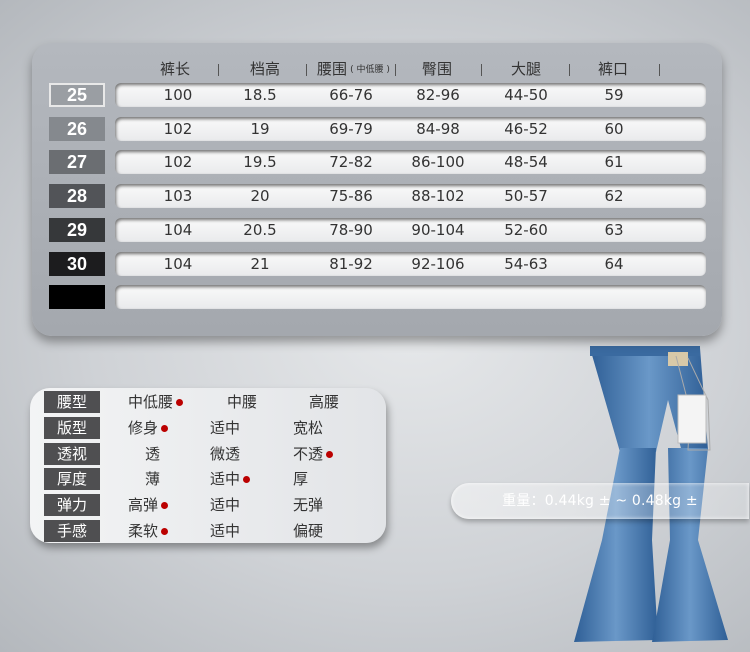 The width and height of the screenshot is (750, 652). I want to click on size-cell: 82-96, so click(438, 95).